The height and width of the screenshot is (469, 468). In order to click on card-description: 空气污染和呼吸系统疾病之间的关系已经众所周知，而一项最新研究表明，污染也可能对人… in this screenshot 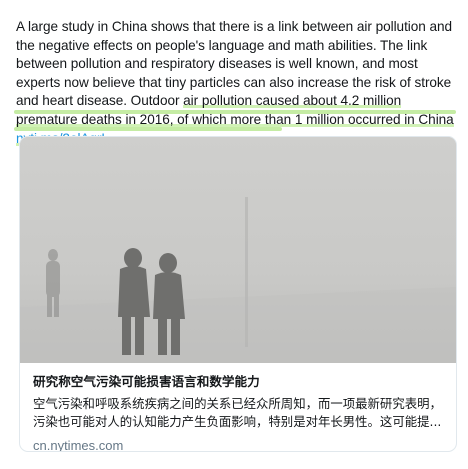, I will do `click(237, 412)`.